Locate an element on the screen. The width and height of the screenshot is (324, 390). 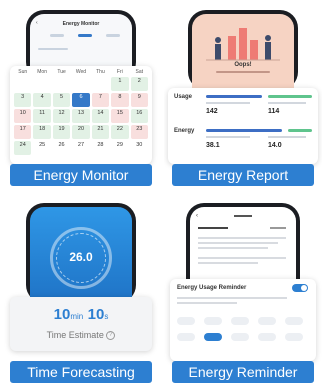
calendar-day: 2 is located at coordinates (139, 84).